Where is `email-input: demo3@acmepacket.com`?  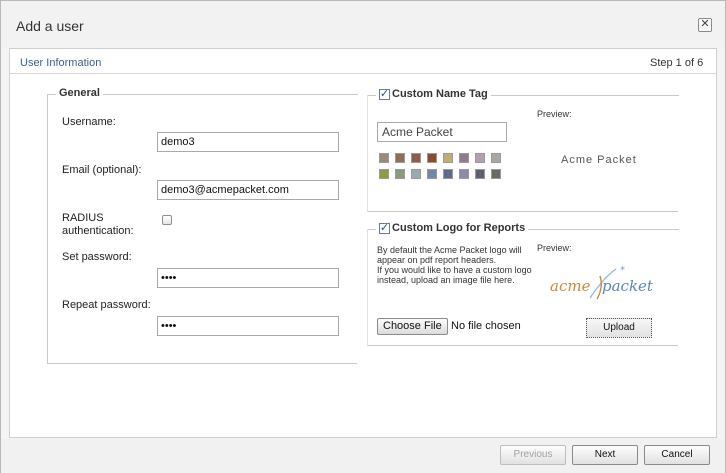 email-input: demo3@acmepacket.com is located at coordinates (248, 190).